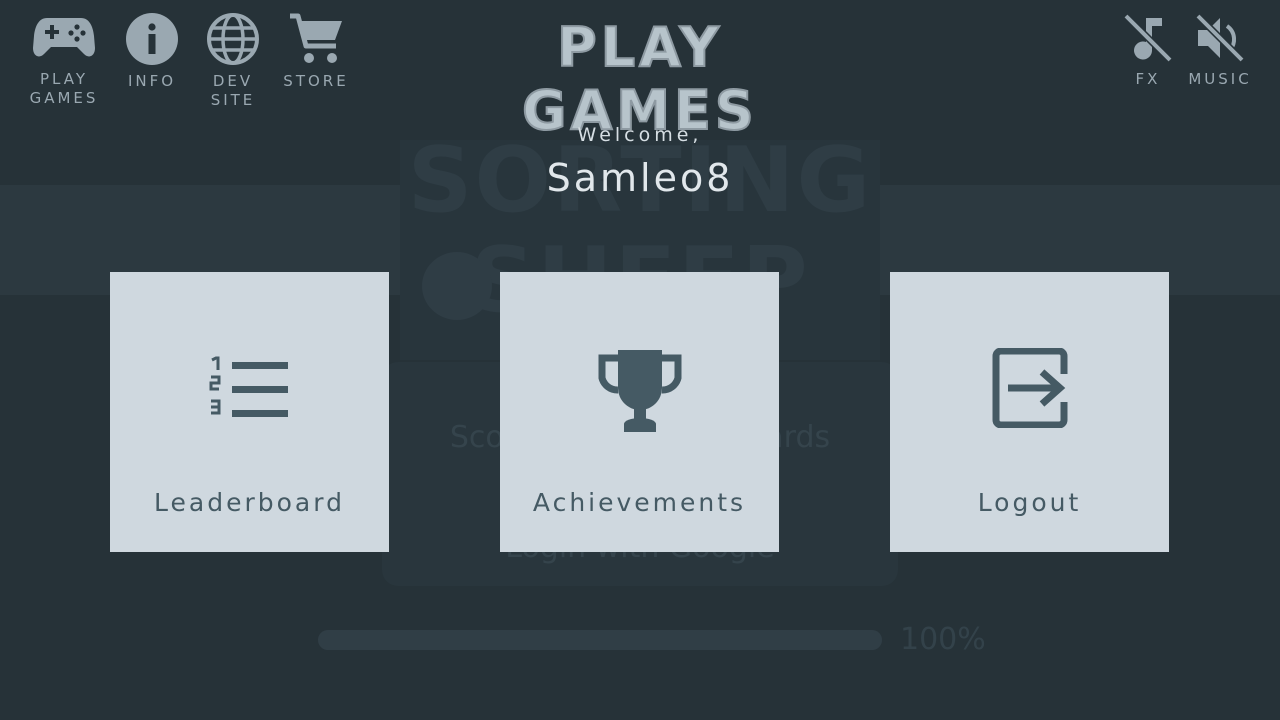  What do you see at coordinates (639, 391) in the screenshot?
I see `trophy-icon` at bounding box center [639, 391].